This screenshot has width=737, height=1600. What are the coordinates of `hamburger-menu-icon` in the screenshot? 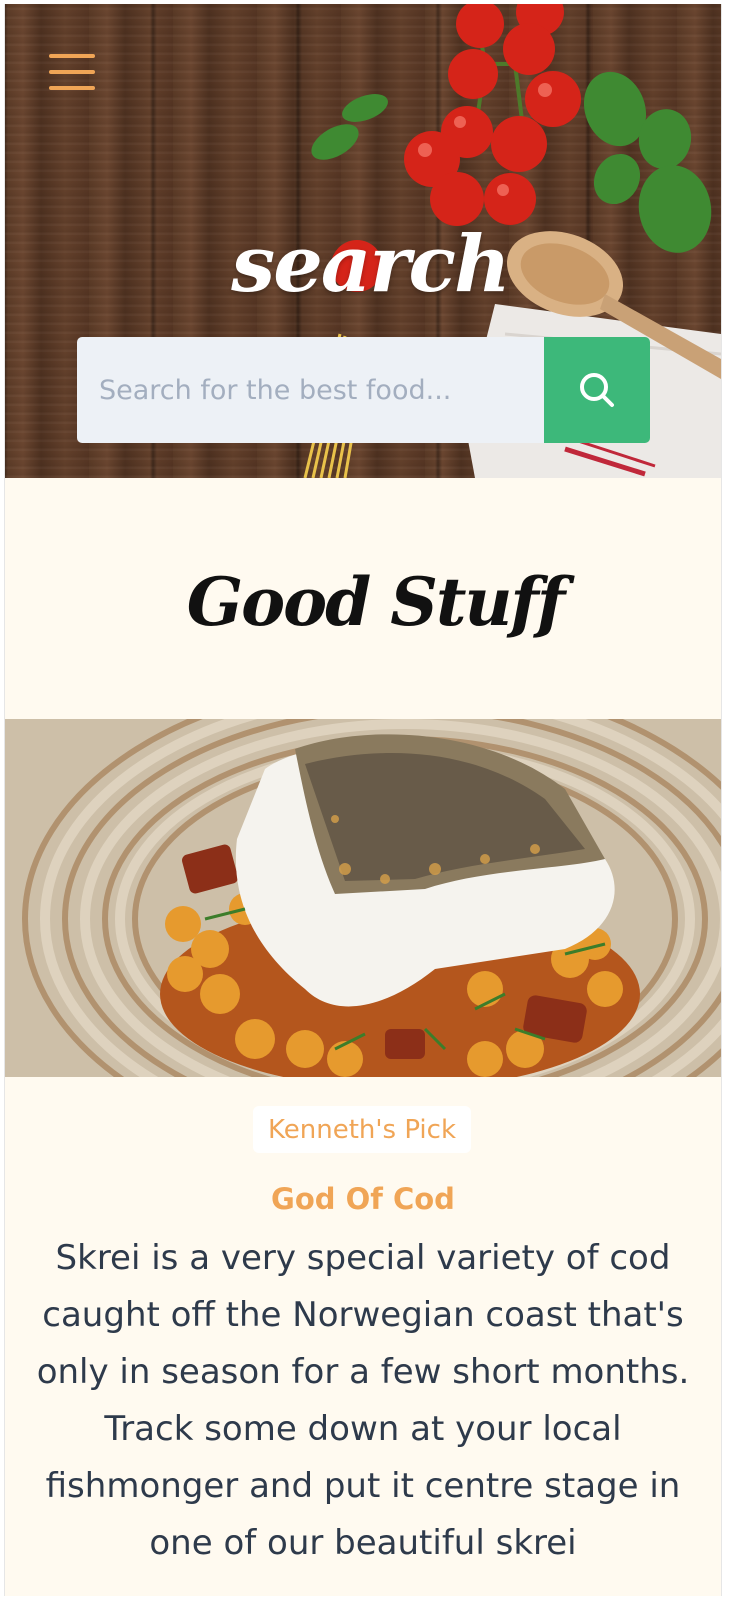 It's located at (73, 73).